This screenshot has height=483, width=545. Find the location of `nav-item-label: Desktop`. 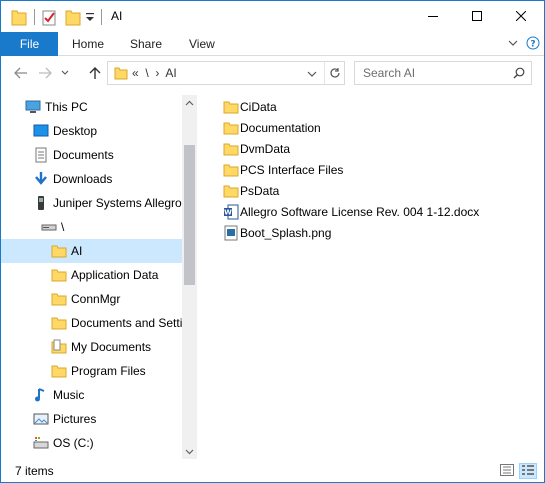

nav-item-label: Desktop is located at coordinates (75, 131).